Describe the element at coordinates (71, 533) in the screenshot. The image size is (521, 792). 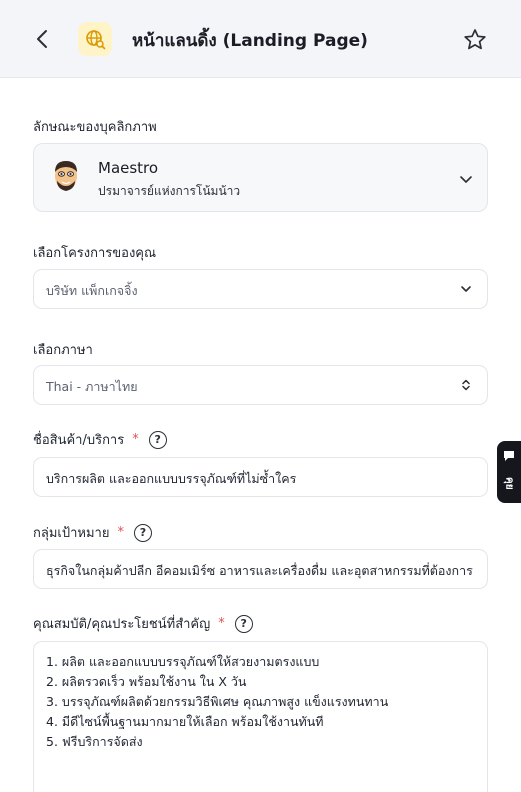
I see `audience-label: กลุ่มเป้าหมาย` at that location.